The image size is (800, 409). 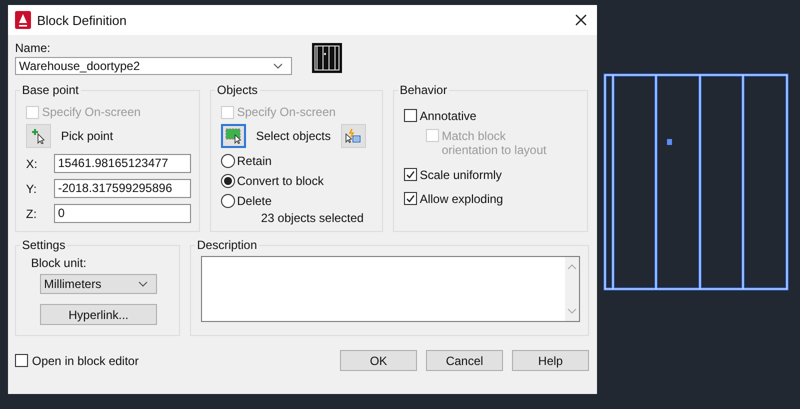 What do you see at coordinates (98, 284) in the screenshot?
I see `block-unit-dropdown: Millimeters` at bounding box center [98, 284].